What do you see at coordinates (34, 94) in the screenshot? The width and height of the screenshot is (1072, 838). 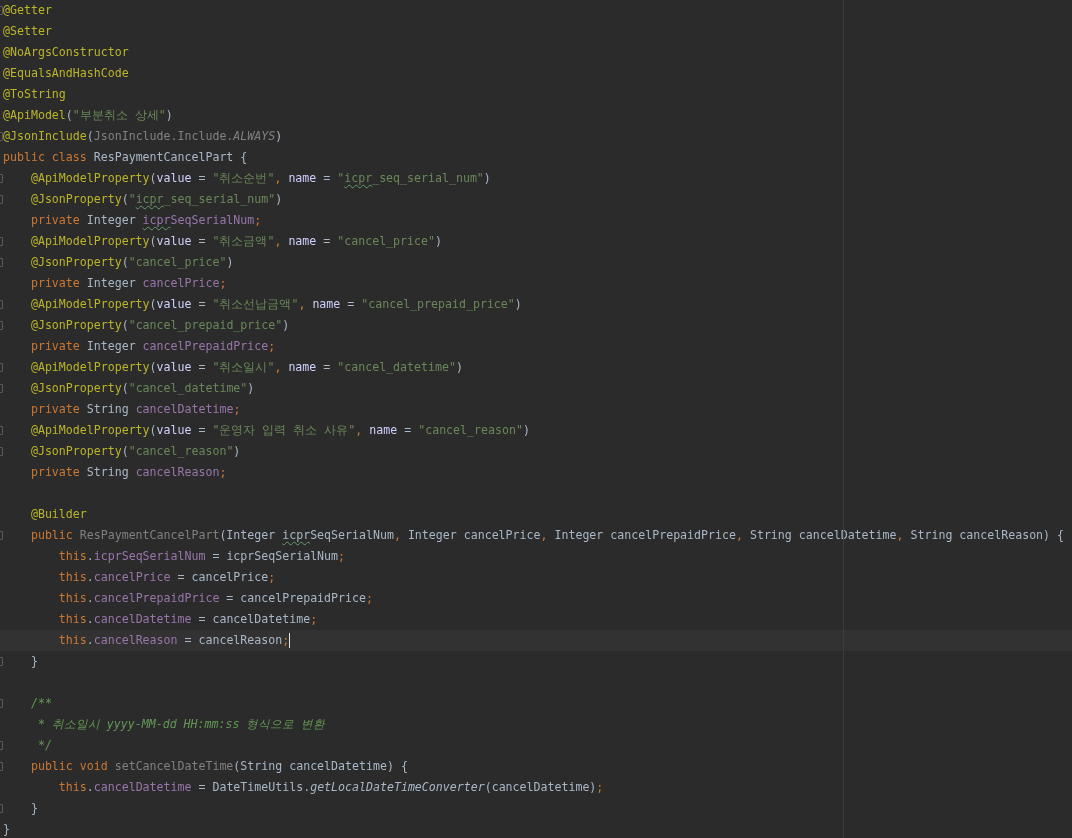 I see `code-line: @ToString` at bounding box center [34, 94].